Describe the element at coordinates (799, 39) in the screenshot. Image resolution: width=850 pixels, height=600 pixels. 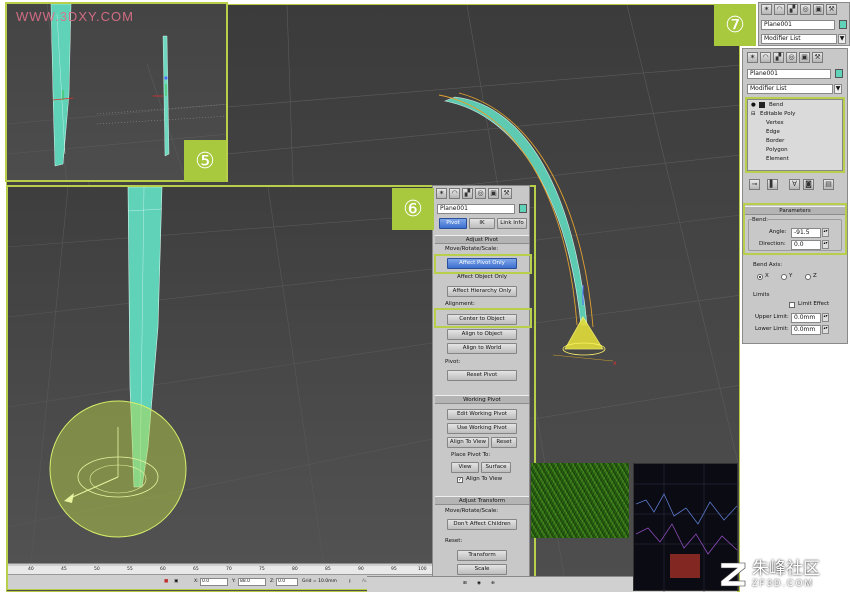
I see `top-modifier-list-dropdown: Modifier List` at that location.